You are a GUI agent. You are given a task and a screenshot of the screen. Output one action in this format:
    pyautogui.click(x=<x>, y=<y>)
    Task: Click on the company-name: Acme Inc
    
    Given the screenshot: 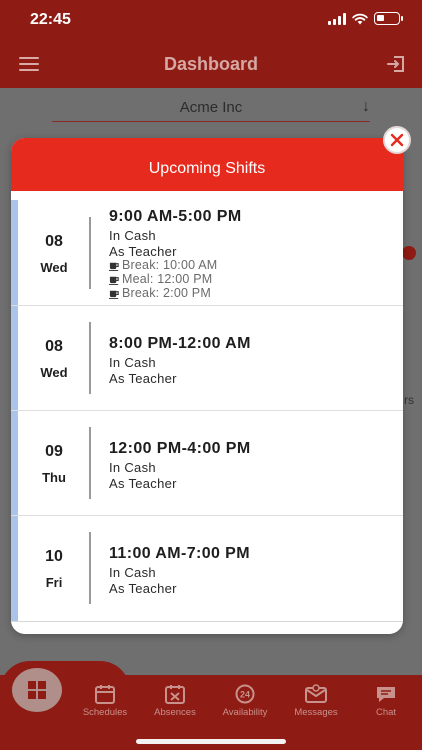 What is the action you would take?
    pyautogui.click(x=211, y=107)
    